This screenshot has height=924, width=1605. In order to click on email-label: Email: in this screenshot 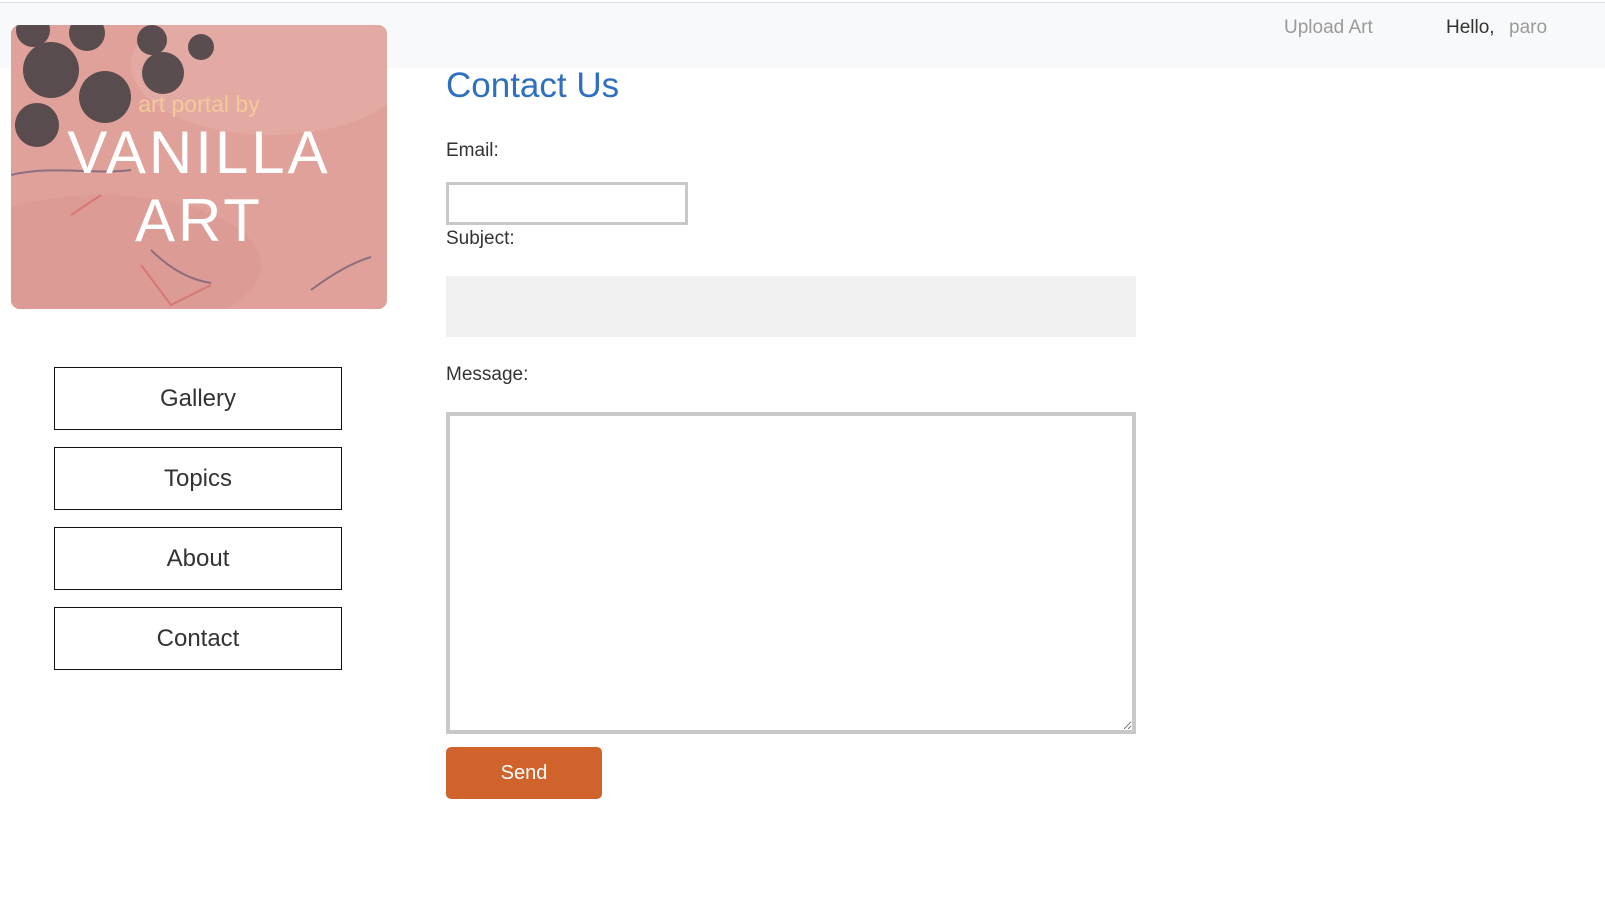, I will do `click(472, 150)`.